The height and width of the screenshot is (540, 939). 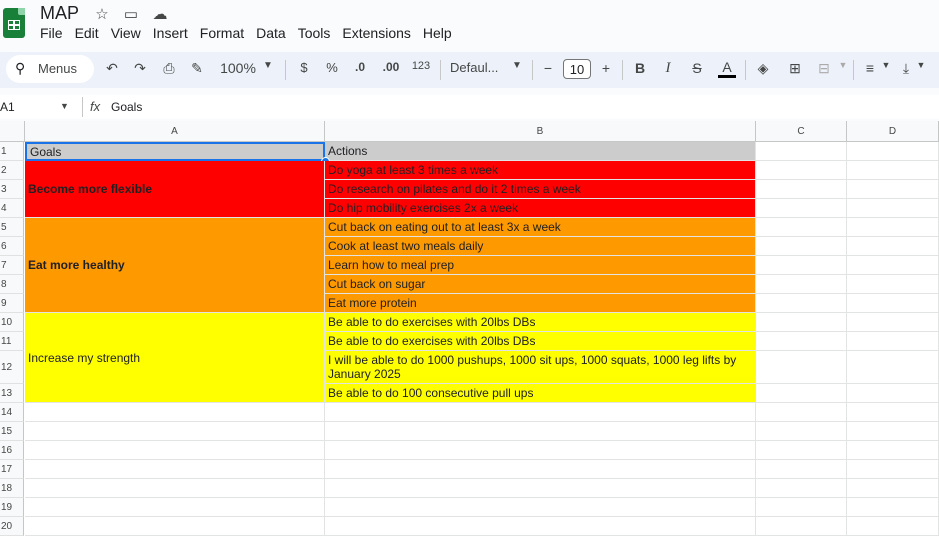 I want to click on strikethrough-button: S, so click(x=697, y=68).